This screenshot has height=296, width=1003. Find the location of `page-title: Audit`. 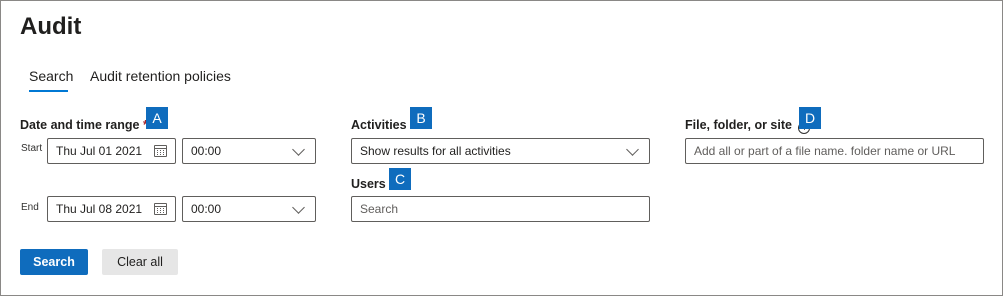

page-title: Audit is located at coordinates (51, 26).